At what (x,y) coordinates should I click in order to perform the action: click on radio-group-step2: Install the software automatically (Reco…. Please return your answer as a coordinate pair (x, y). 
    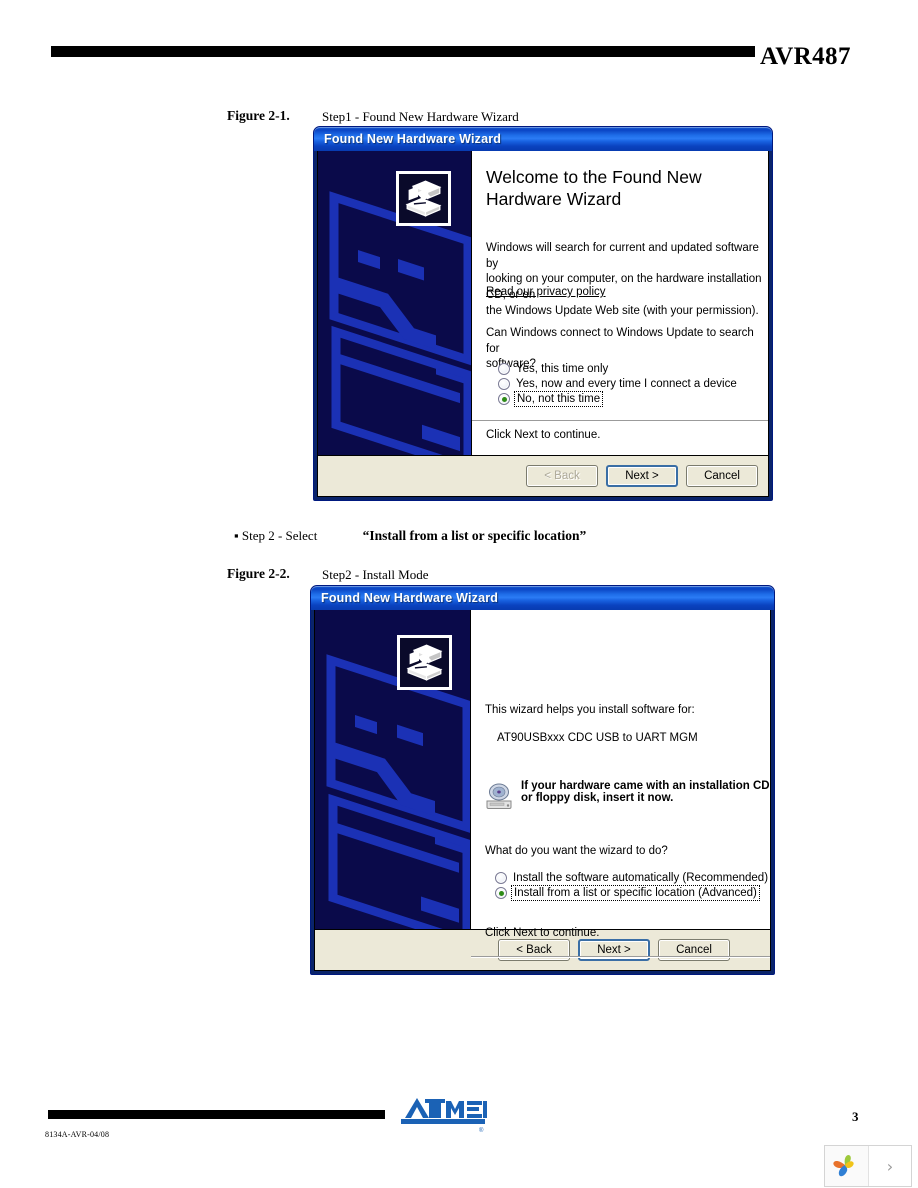
    Looking at the image, I should click on (631, 887).